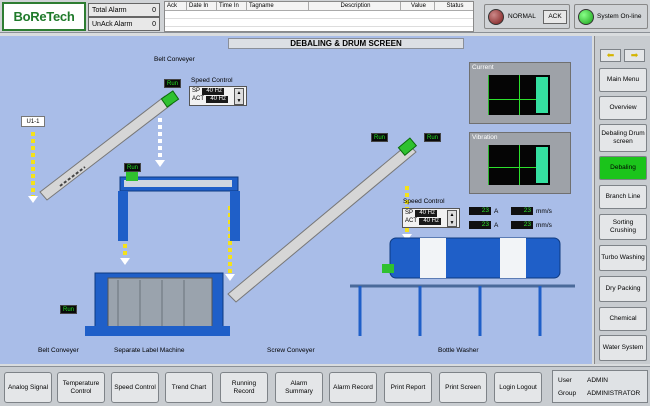 This screenshot has height=406, width=650. What do you see at coordinates (463, 387) in the screenshot?
I see `print-screen-button: Print Screen` at bounding box center [463, 387].